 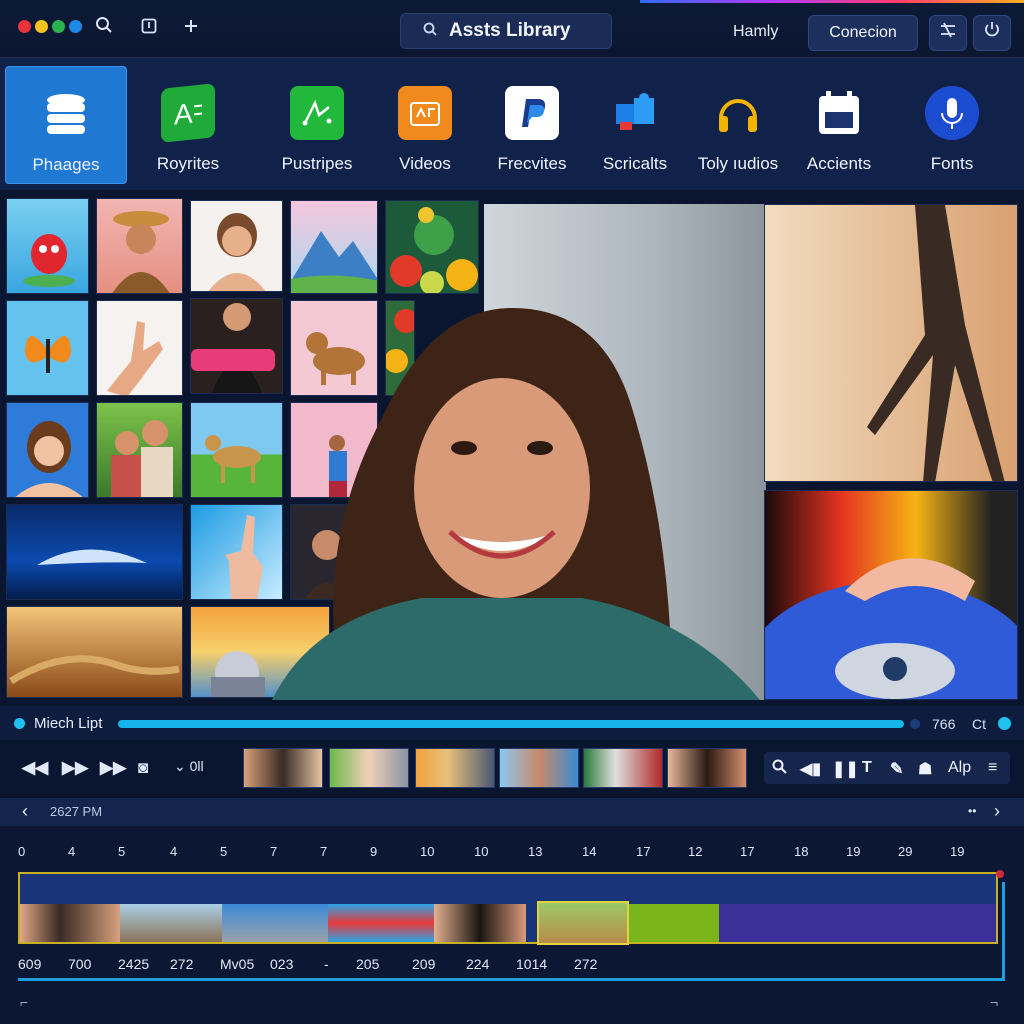 What do you see at coordinates (334, 247) in the screenshot?
I see `thumbnail-mountains` at bounding box center [334, 247].